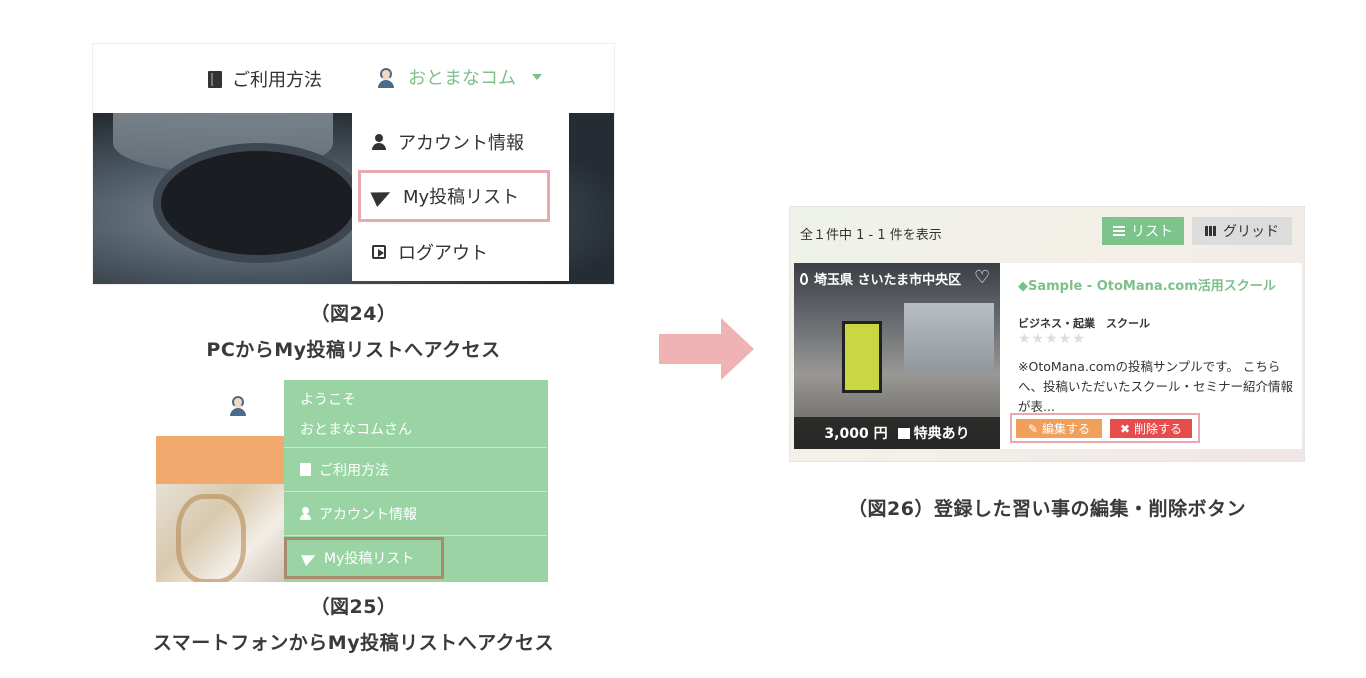 The image size is (1366, 678). What do you see at coordinates (353, 607) in the screenshot?
I see `caption-25-number: （図25）` at bounding box center [353, 607].